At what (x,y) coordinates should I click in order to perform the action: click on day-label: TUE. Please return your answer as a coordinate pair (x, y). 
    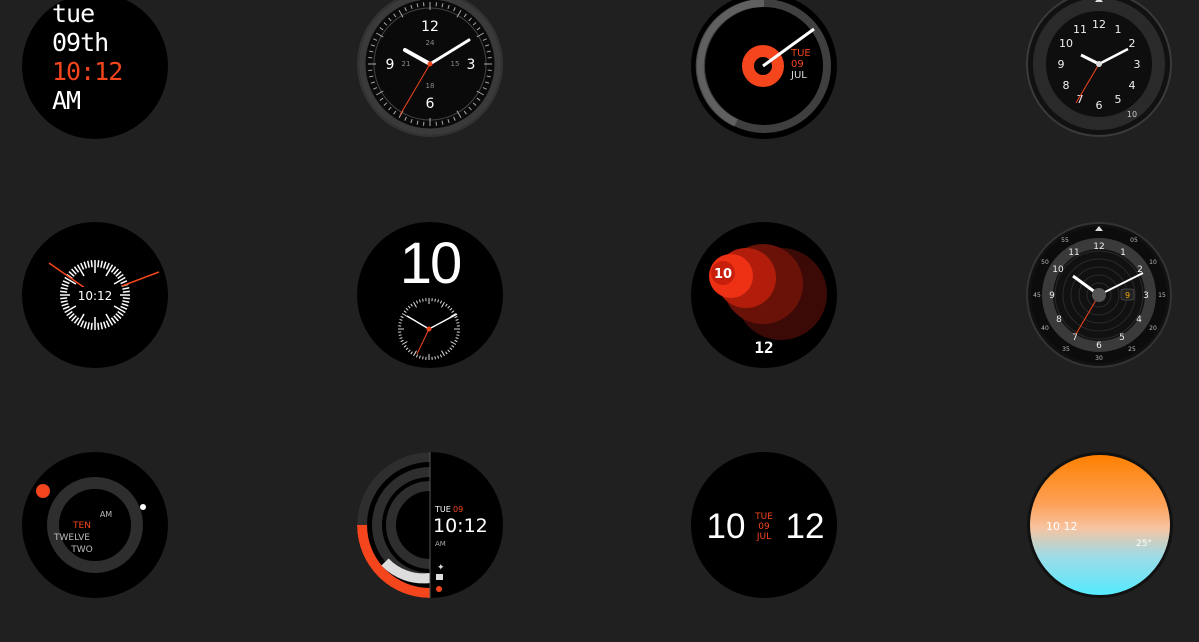
    Looking at the image, I should click on (763, 517).